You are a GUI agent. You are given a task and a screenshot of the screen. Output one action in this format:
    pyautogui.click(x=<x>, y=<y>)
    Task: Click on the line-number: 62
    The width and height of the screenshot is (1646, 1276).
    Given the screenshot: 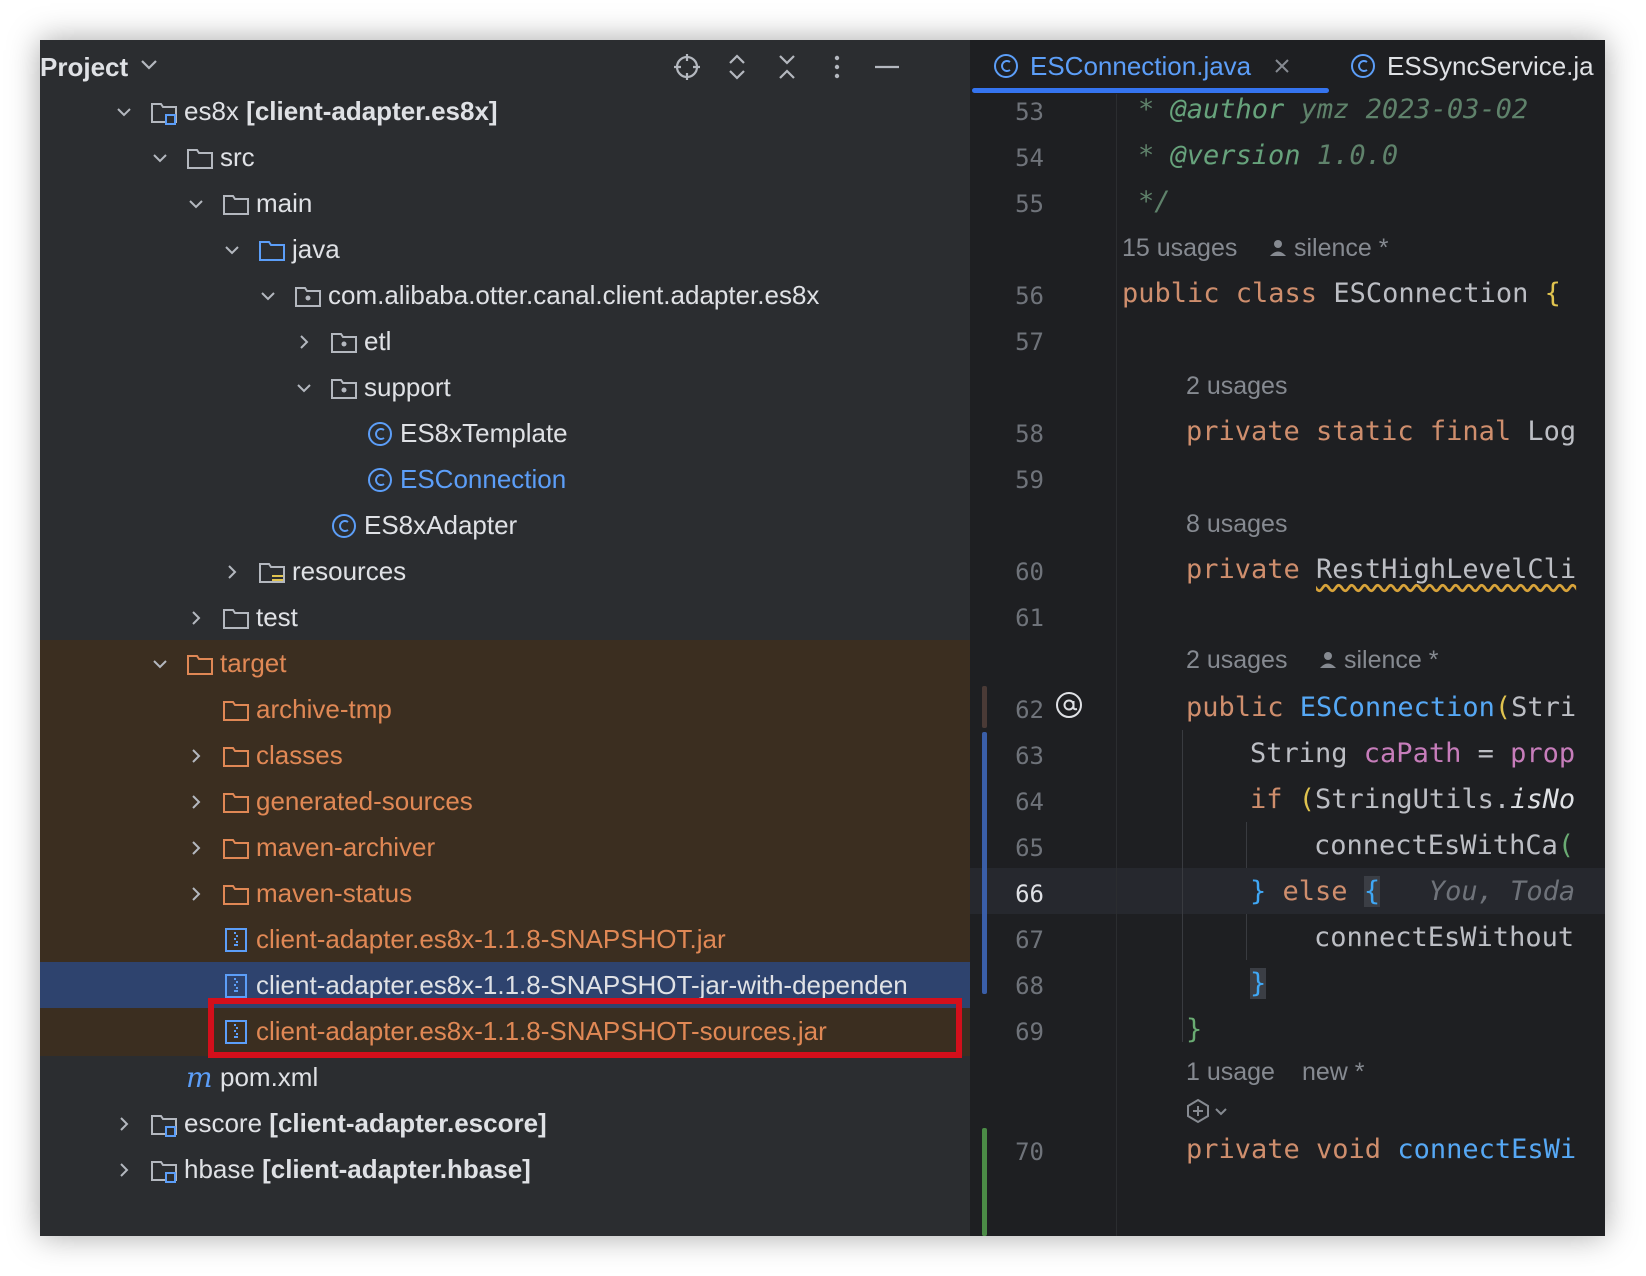 What is the action you would take?
    pyautogui.click(x=1029, y=710)
    